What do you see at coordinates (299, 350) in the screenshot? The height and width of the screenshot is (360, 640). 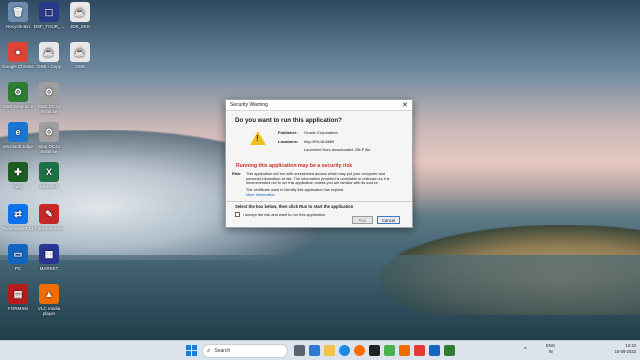 I see `task-view-icon` at bounding box center [299, 350].